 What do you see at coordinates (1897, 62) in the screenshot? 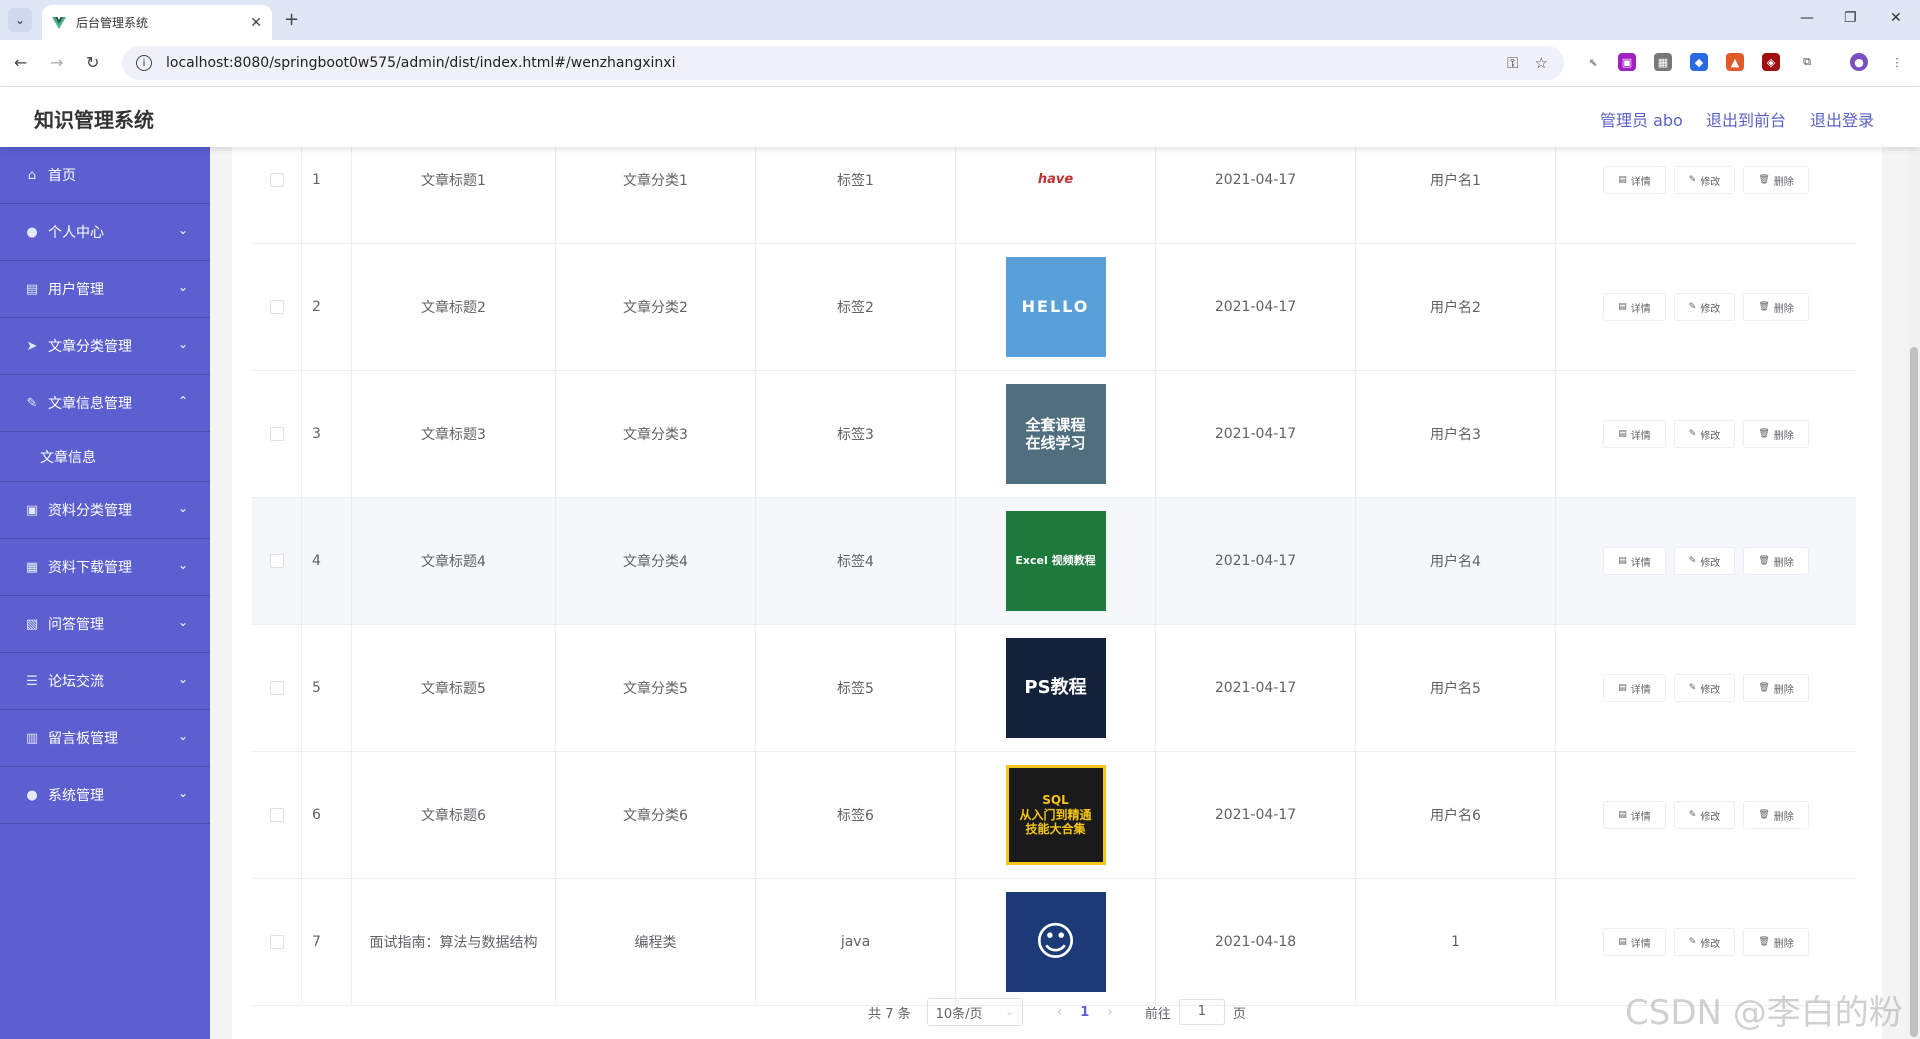
I see `browser-menu-icon: ⋮` at bounding box center [1897, 62].